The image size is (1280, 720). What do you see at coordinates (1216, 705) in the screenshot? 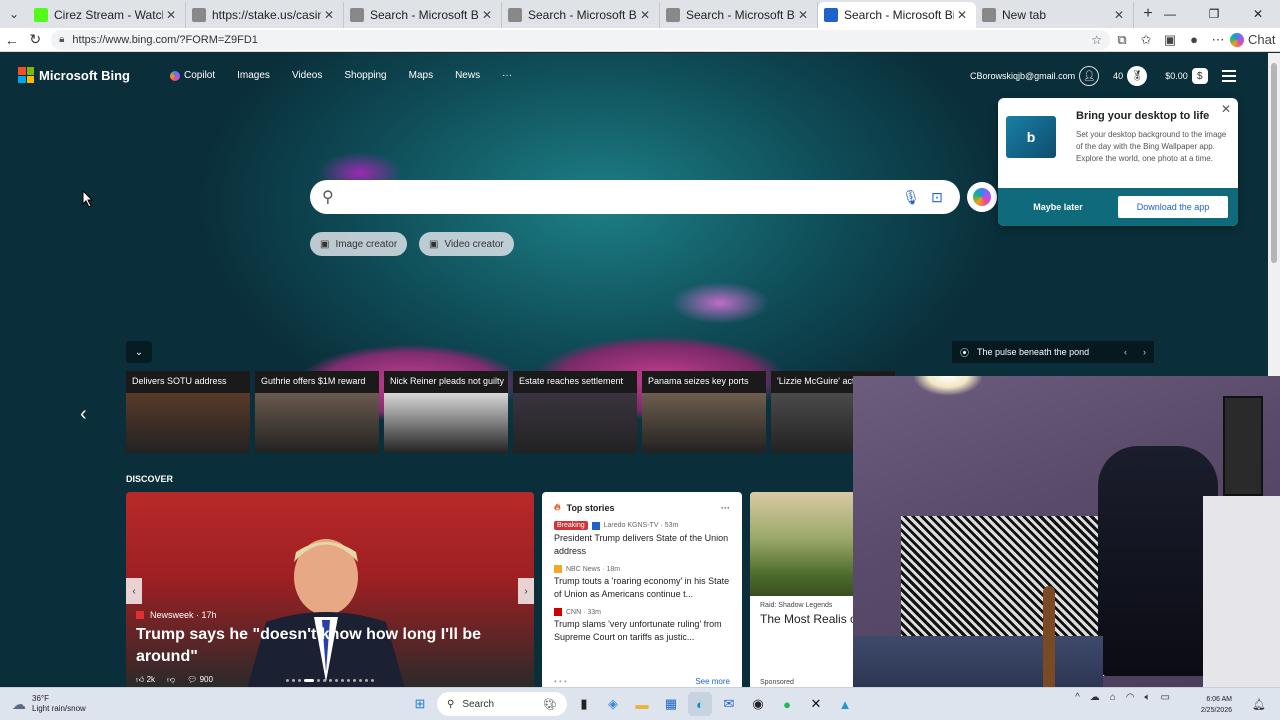
I see `clock: 6:06 AM 2/25/2026` at bounding box center [1216, 705].